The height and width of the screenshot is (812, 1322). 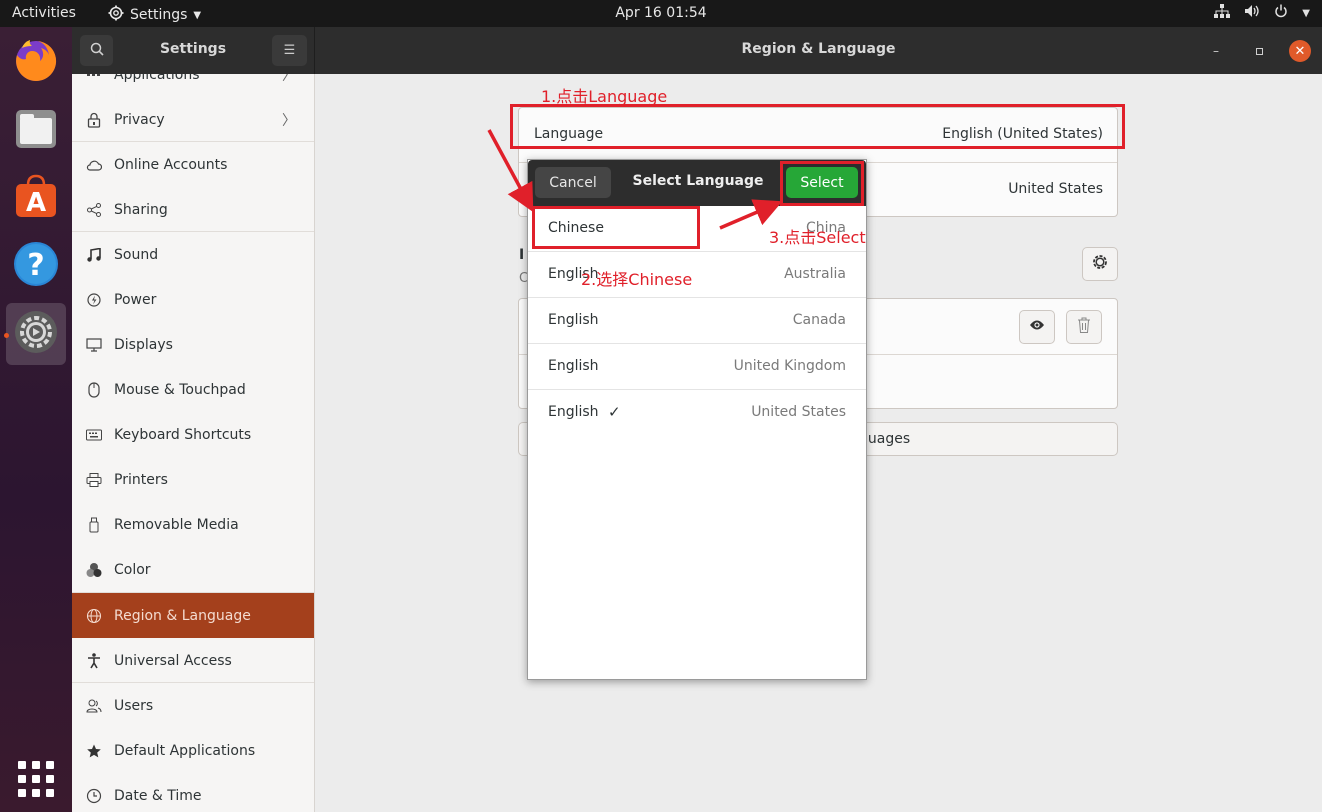 I want to click on sidebar-item-online-accounts: Online Accounts, so click(x=193, y=164).